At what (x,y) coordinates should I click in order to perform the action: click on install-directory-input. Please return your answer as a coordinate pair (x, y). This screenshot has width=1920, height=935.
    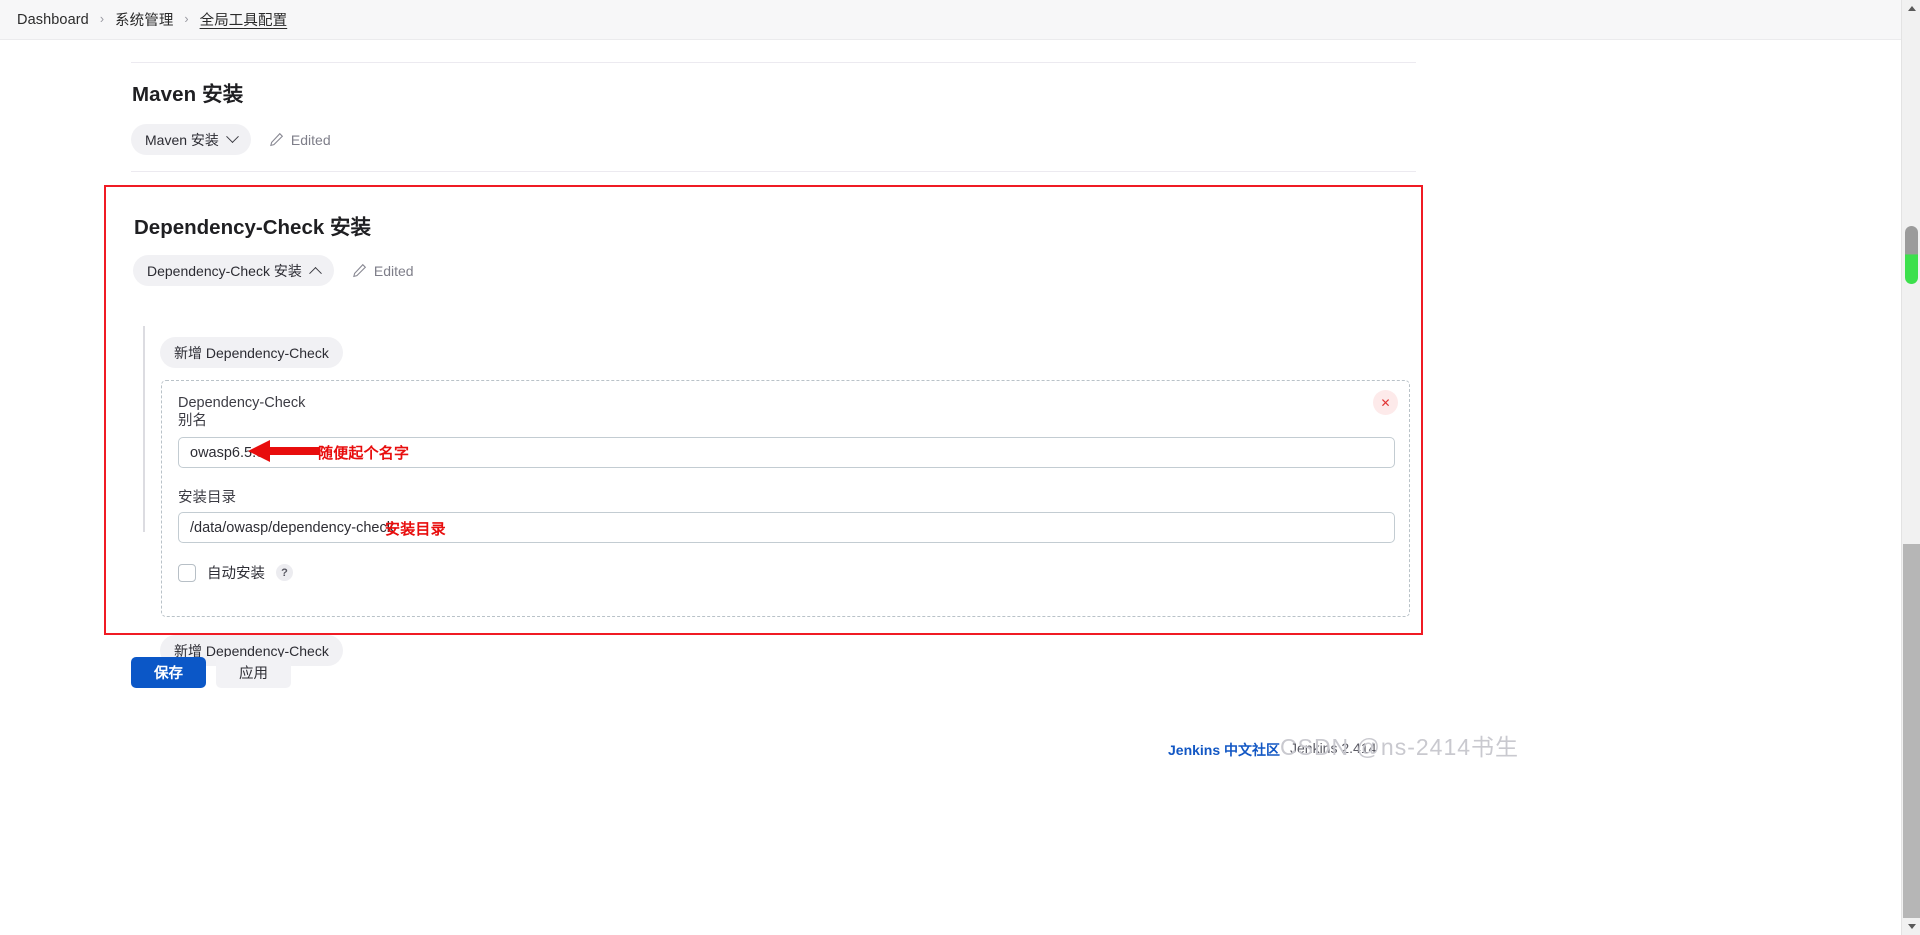
    Looking at the image, I should click on (786, 527).